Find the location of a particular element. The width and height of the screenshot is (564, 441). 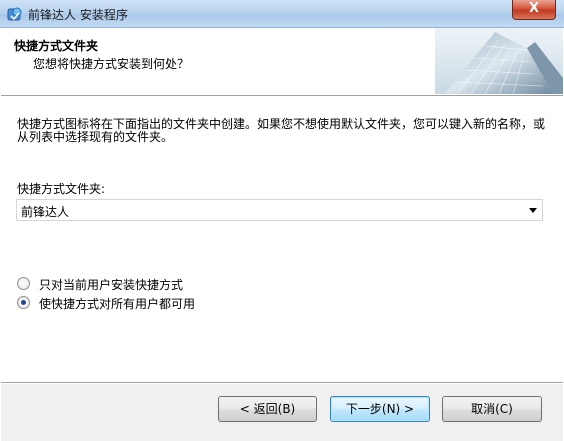

folder-label: 快捷方式文件夹: is located at coordinates (61, 189).